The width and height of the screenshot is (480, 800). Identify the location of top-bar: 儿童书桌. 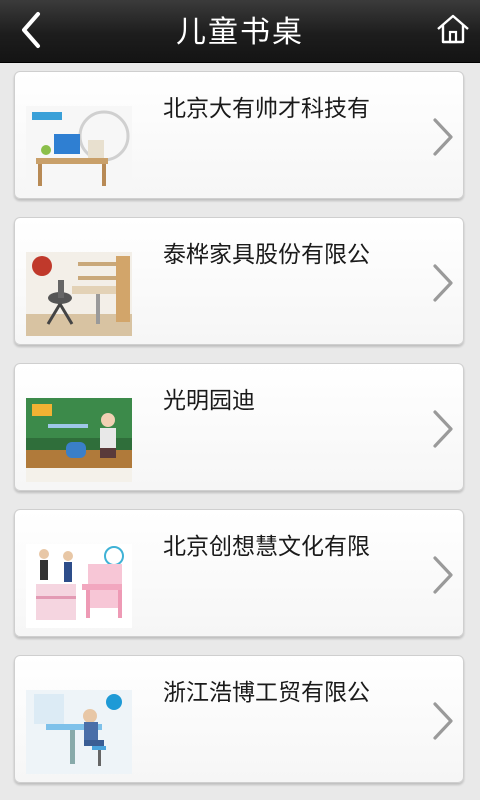
(240, 31).